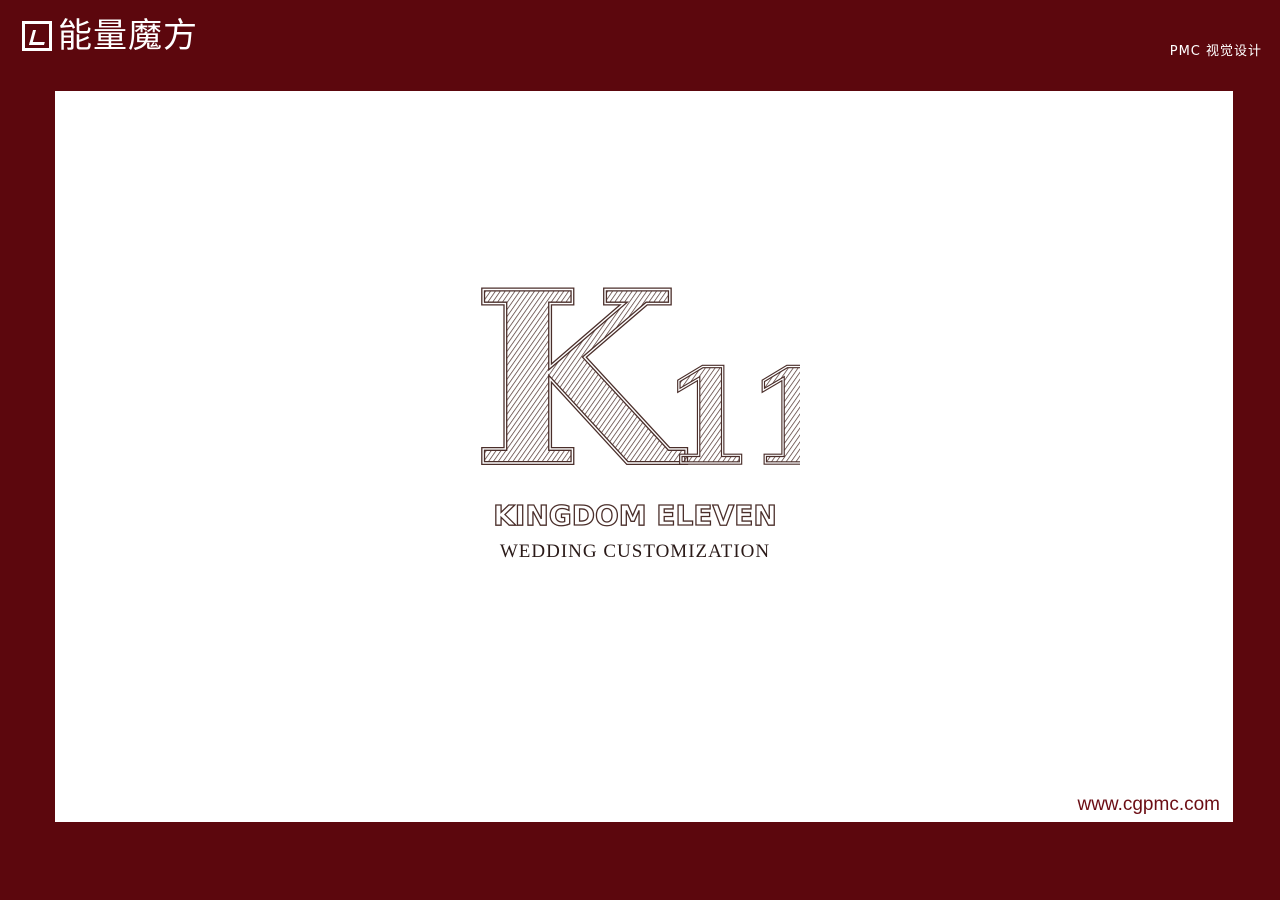 The height and width of the screenshot is (900, 1280). Describe the element at coordinates (635, 515) in the screenshot. I see `brand-name: KINGDOM ELEVEN` at that location.